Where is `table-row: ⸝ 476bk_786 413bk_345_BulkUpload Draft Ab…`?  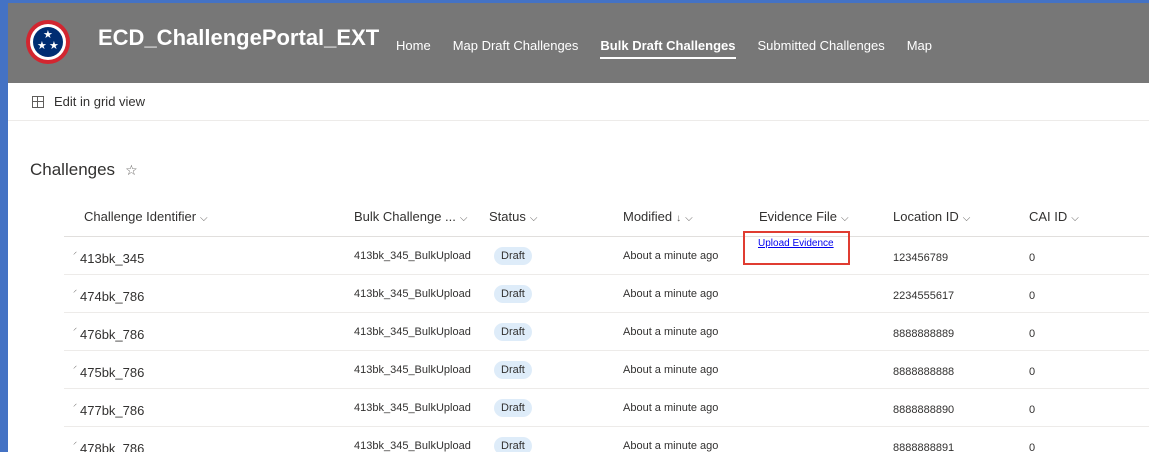
table-row: ⸝ 476bk_786 413bk_345_BulkUpload Draft Ab… is located at coordinates (606, 332).